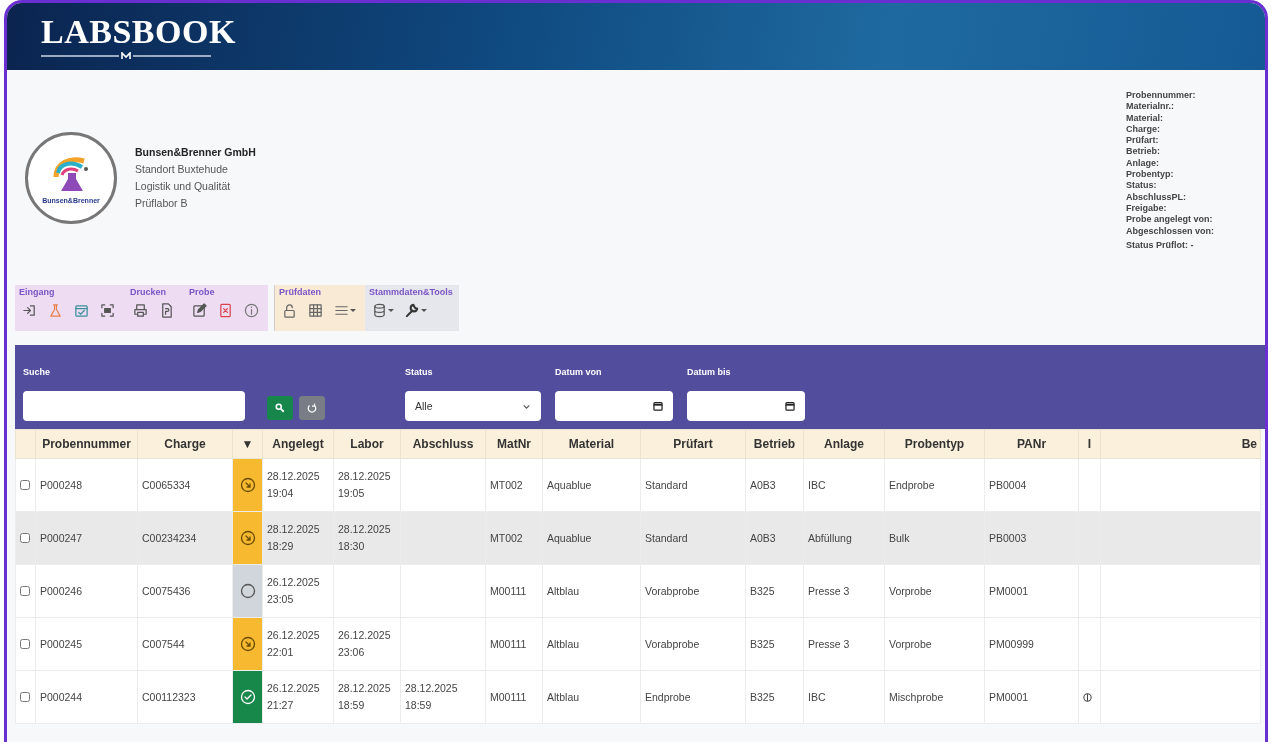 The image size is (1272, 742). I want to click on table-cell: M00111, so click(514, 591).